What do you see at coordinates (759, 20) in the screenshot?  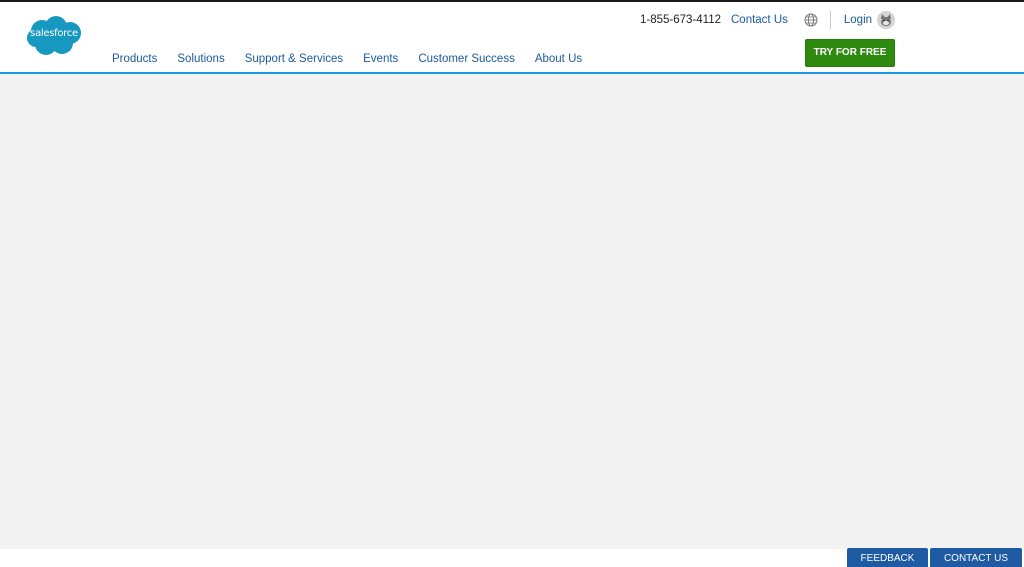 I see `contact-us-link: Contact Us` at bounding box center [759, 20].